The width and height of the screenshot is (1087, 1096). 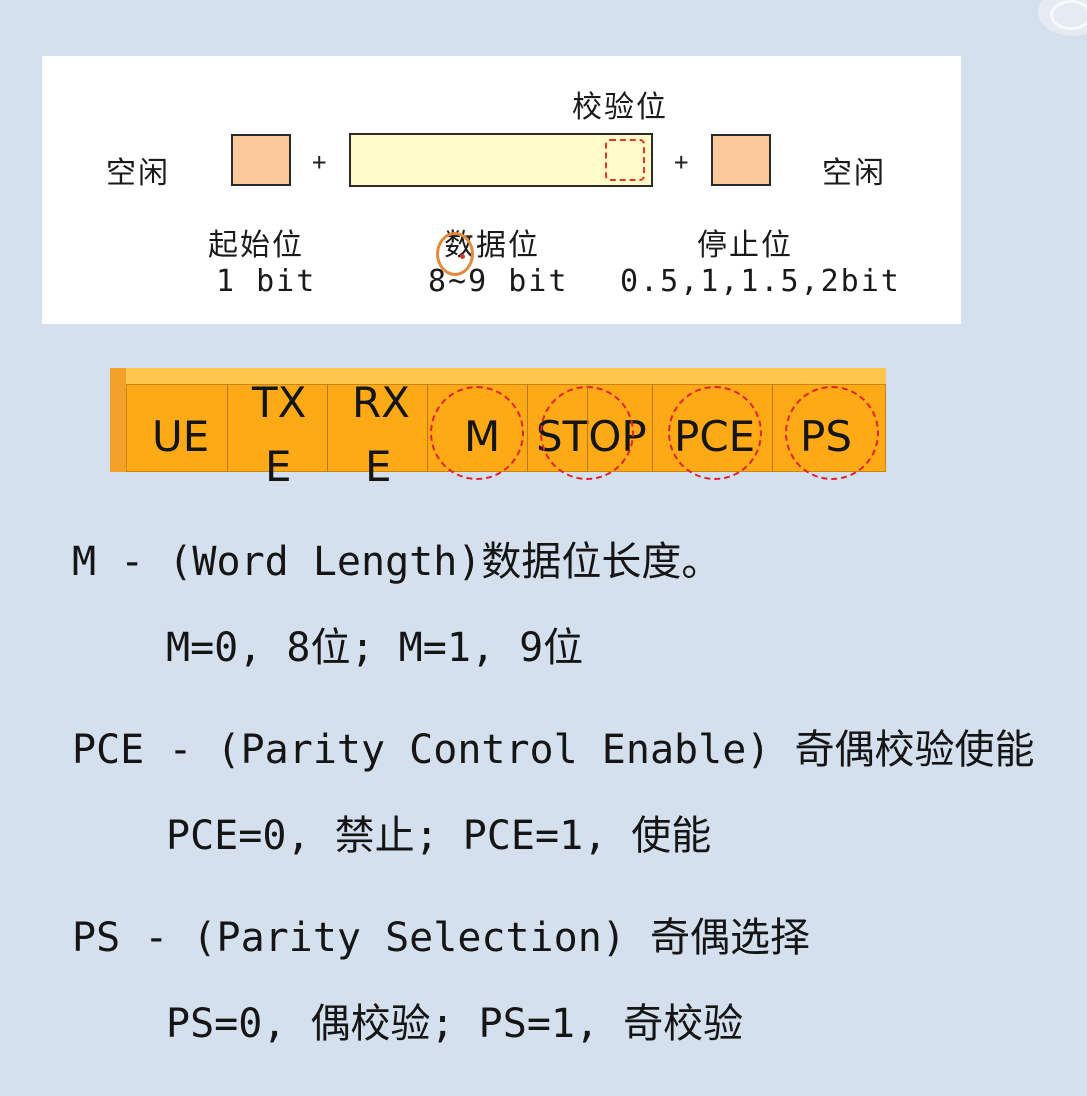 What do you see at coordinates (625, 160) in the screenshot?
I see `parity-bit-marker` at bounding box center [625, 160].